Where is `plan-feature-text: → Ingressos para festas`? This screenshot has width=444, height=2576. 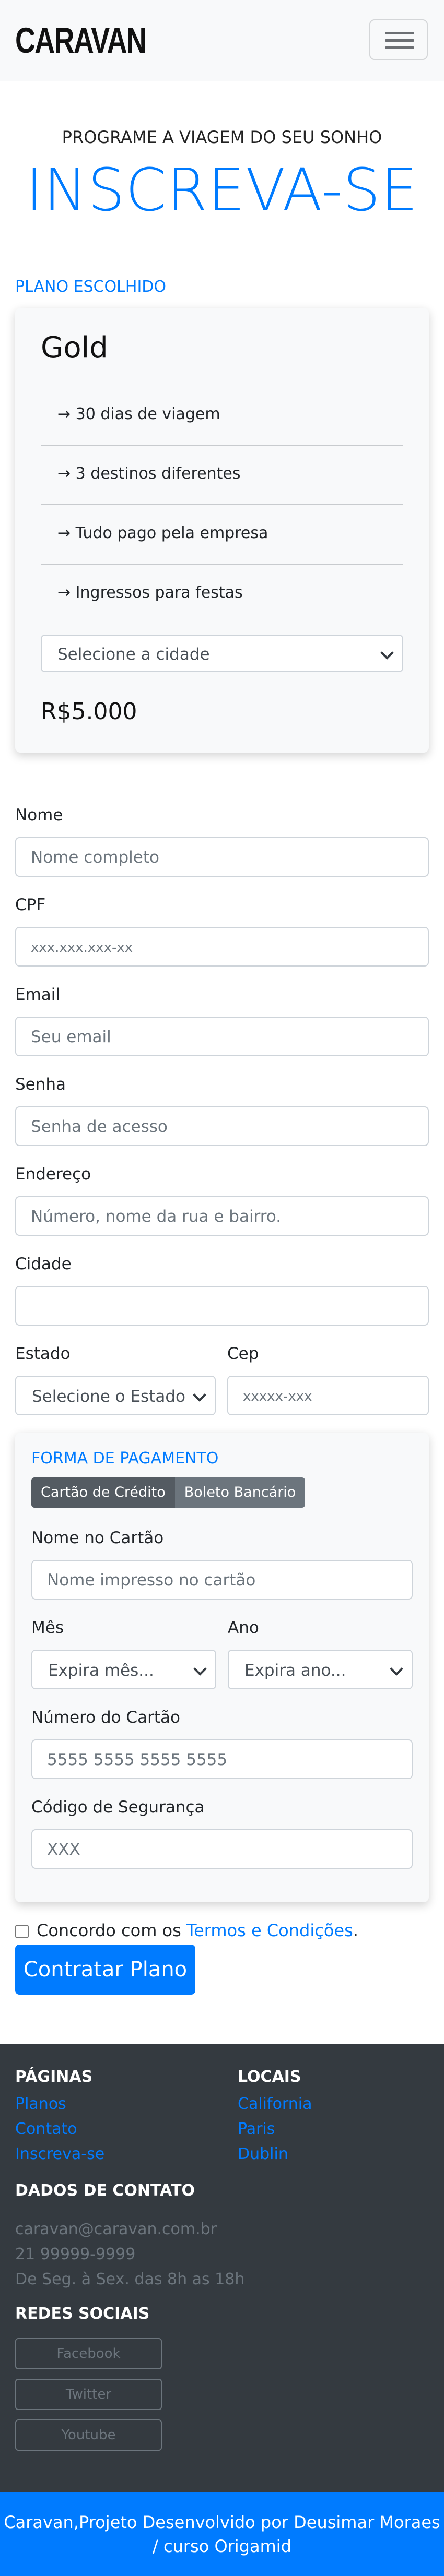 plan-feature-text: → Ingressos para festas is located at coordinates (150, 592).